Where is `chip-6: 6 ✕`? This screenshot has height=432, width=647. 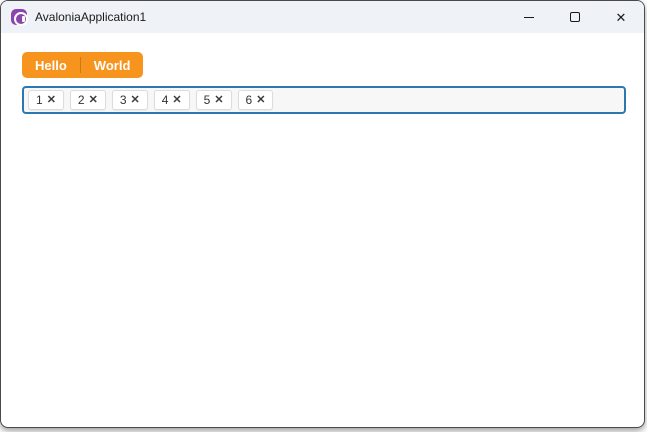 chip-6: 6 ✕ is located at coordinates (255, 100).